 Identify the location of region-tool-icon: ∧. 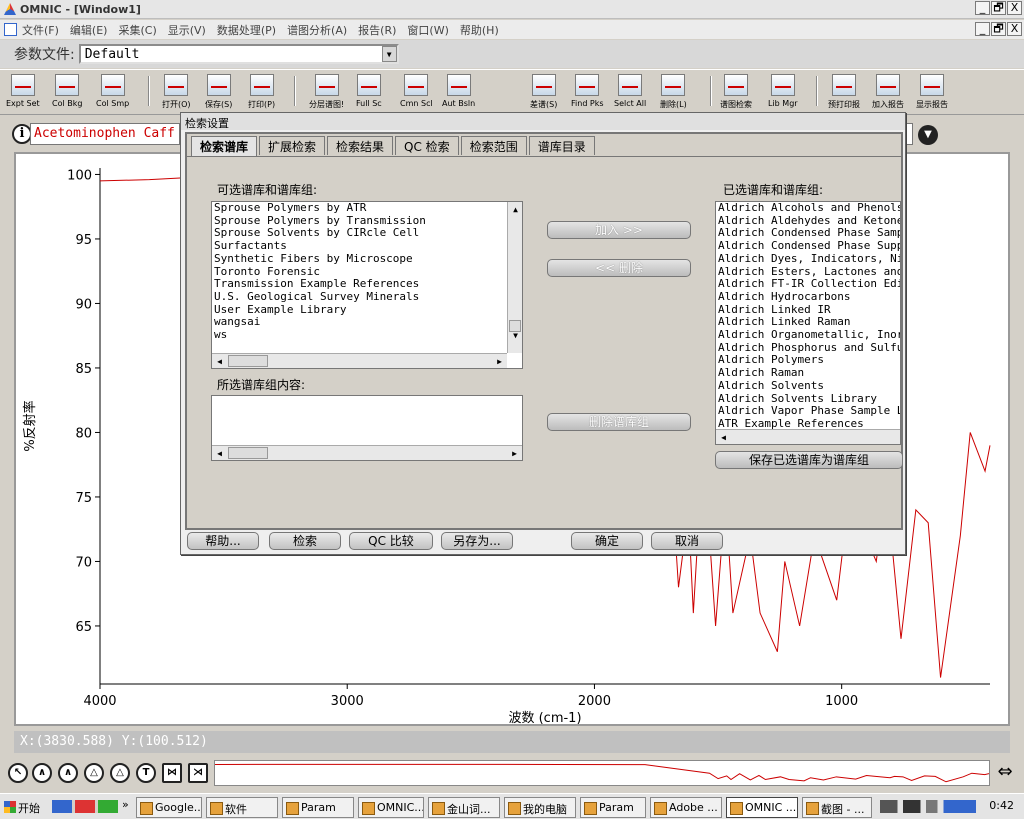
(42, 773).